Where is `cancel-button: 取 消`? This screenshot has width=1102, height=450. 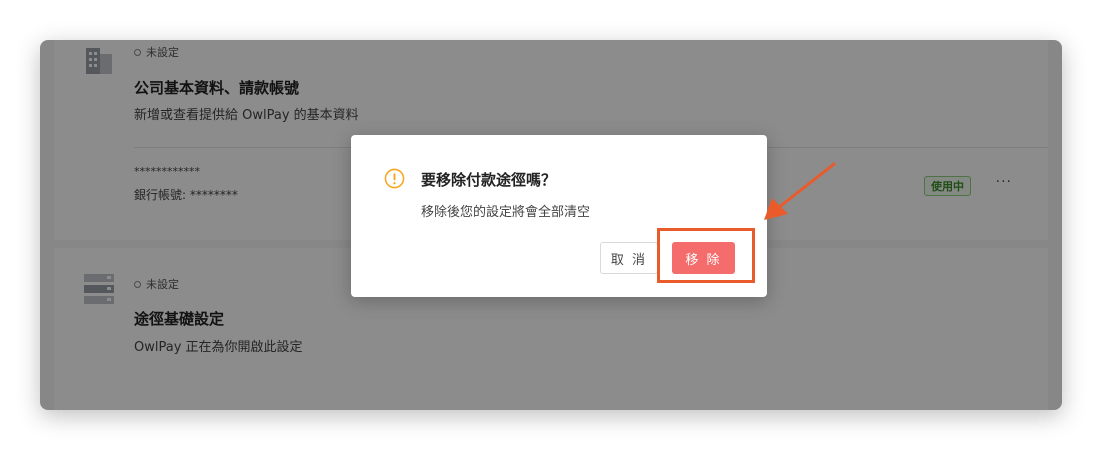 cancel-button: 取 消 is located at coordinates (629, 258).